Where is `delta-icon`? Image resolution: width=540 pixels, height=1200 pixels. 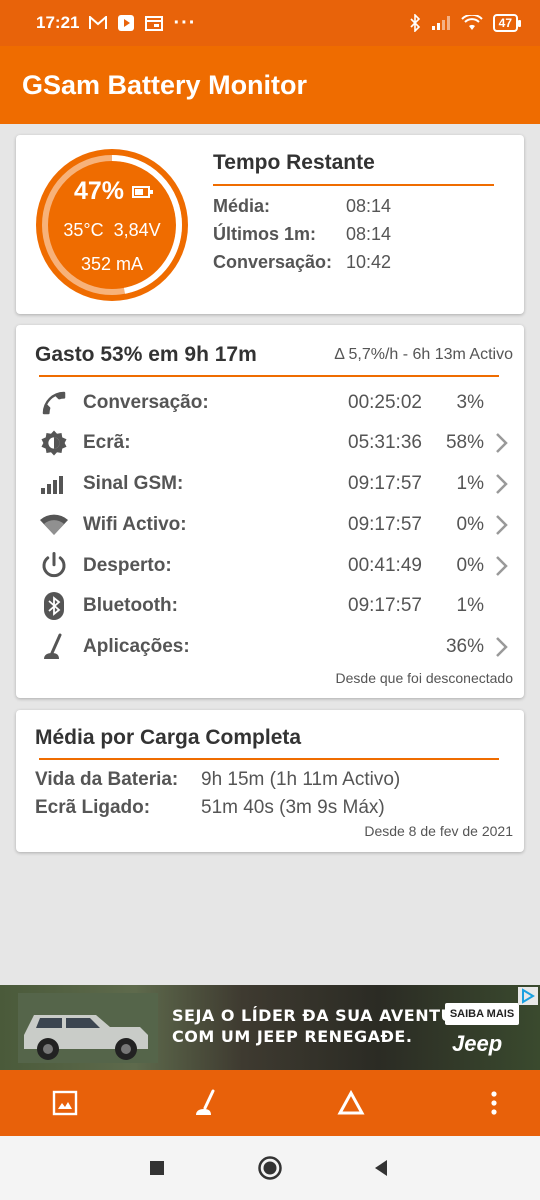 delta-icon is located at coordinates (351, 1103).